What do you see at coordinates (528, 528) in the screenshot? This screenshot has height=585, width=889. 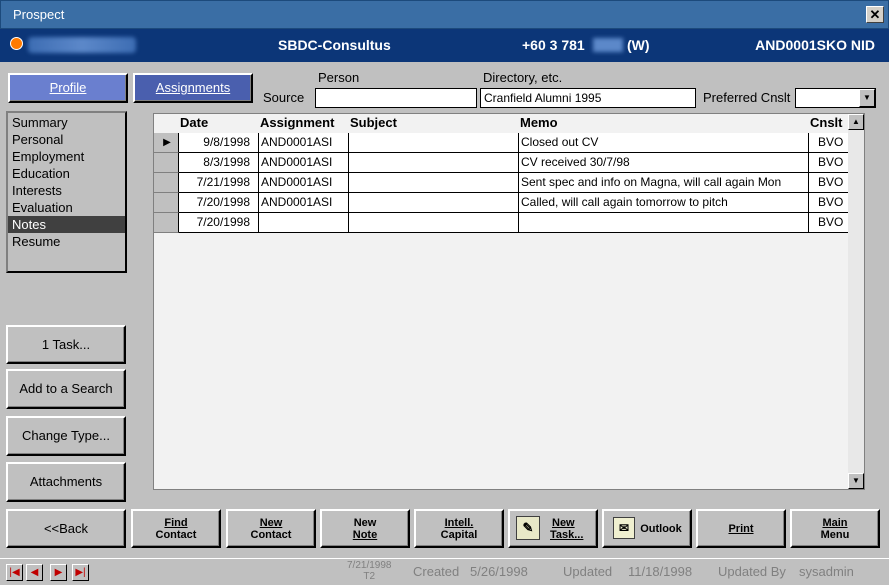 I see `task-list-icon: ✎` at bounding box center [528, 528].